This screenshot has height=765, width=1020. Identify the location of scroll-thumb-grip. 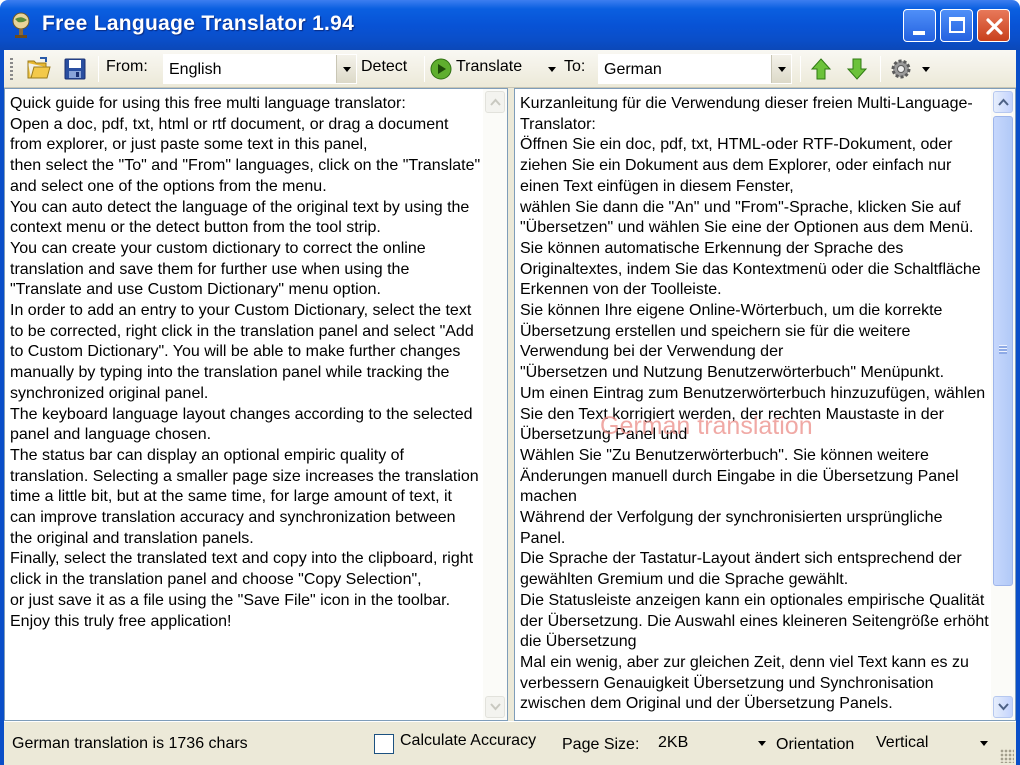
(1003, 349).